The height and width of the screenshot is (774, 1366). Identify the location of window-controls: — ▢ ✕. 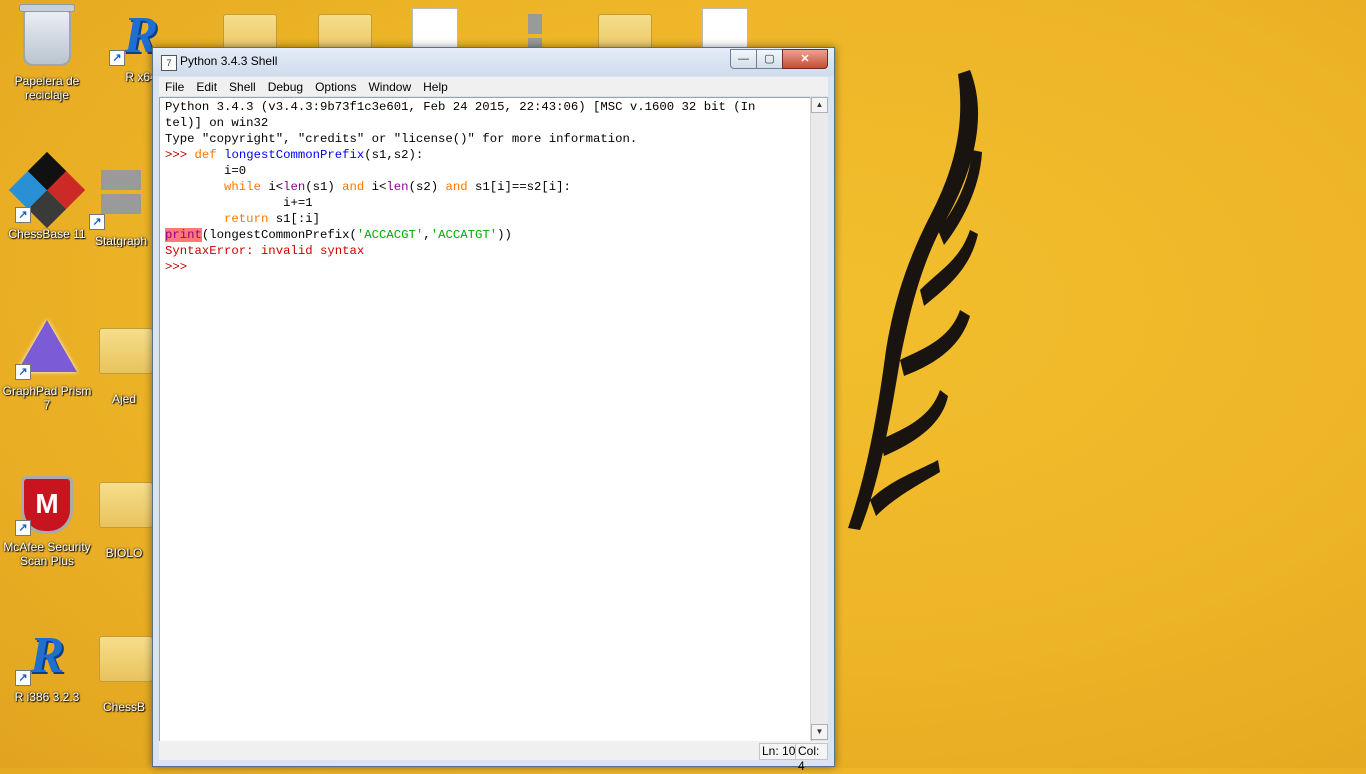
(779, 59).